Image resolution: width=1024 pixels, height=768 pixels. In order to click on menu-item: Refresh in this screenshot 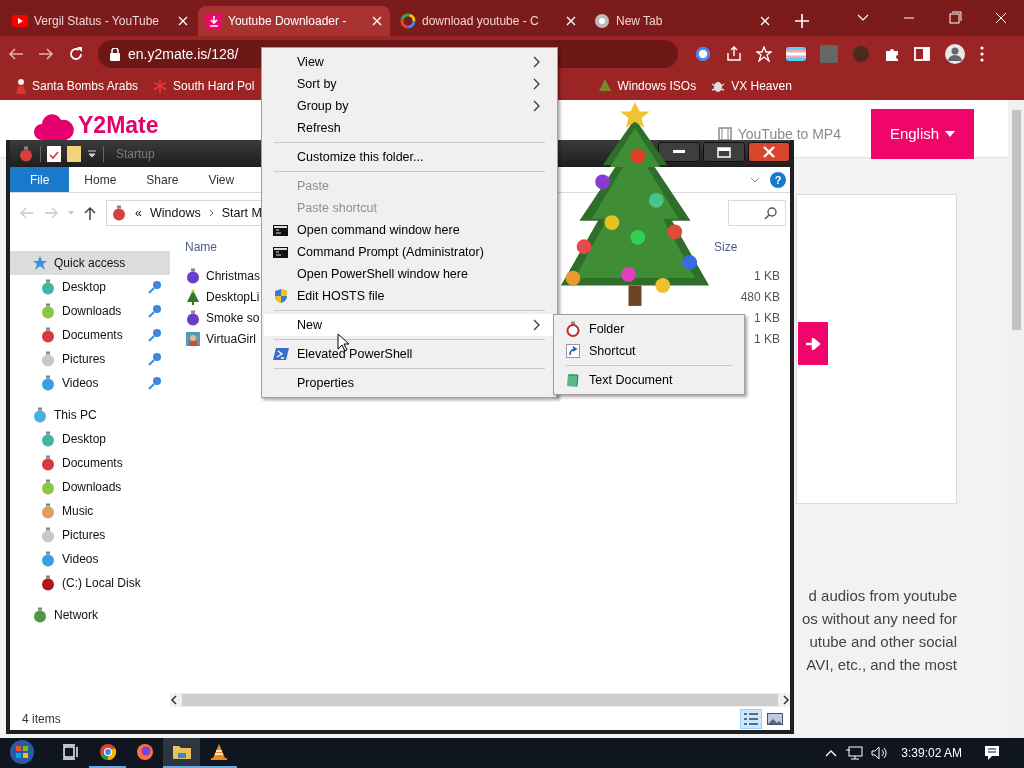, I will do `click(409, 128)`.